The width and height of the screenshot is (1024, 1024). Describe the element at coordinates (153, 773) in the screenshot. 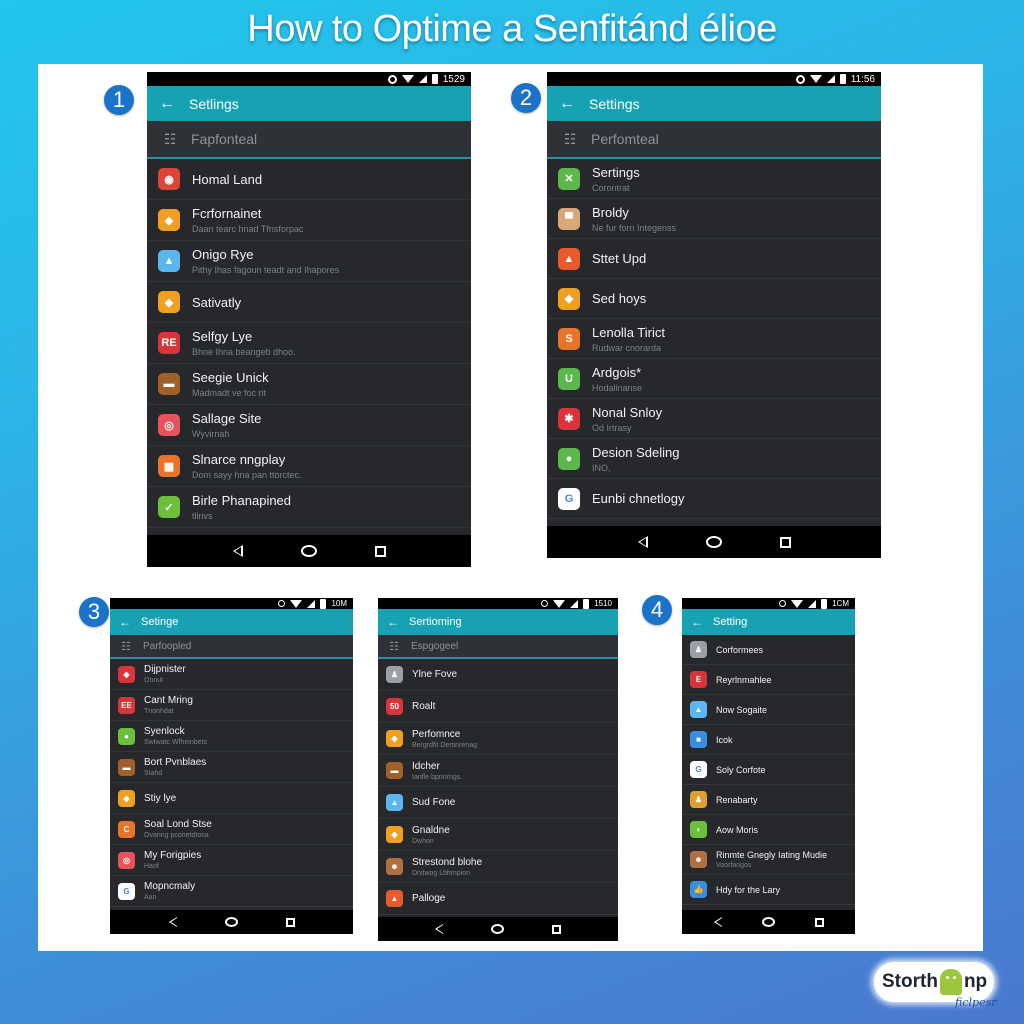

I see `item-subtitle: Stahd` at that location.